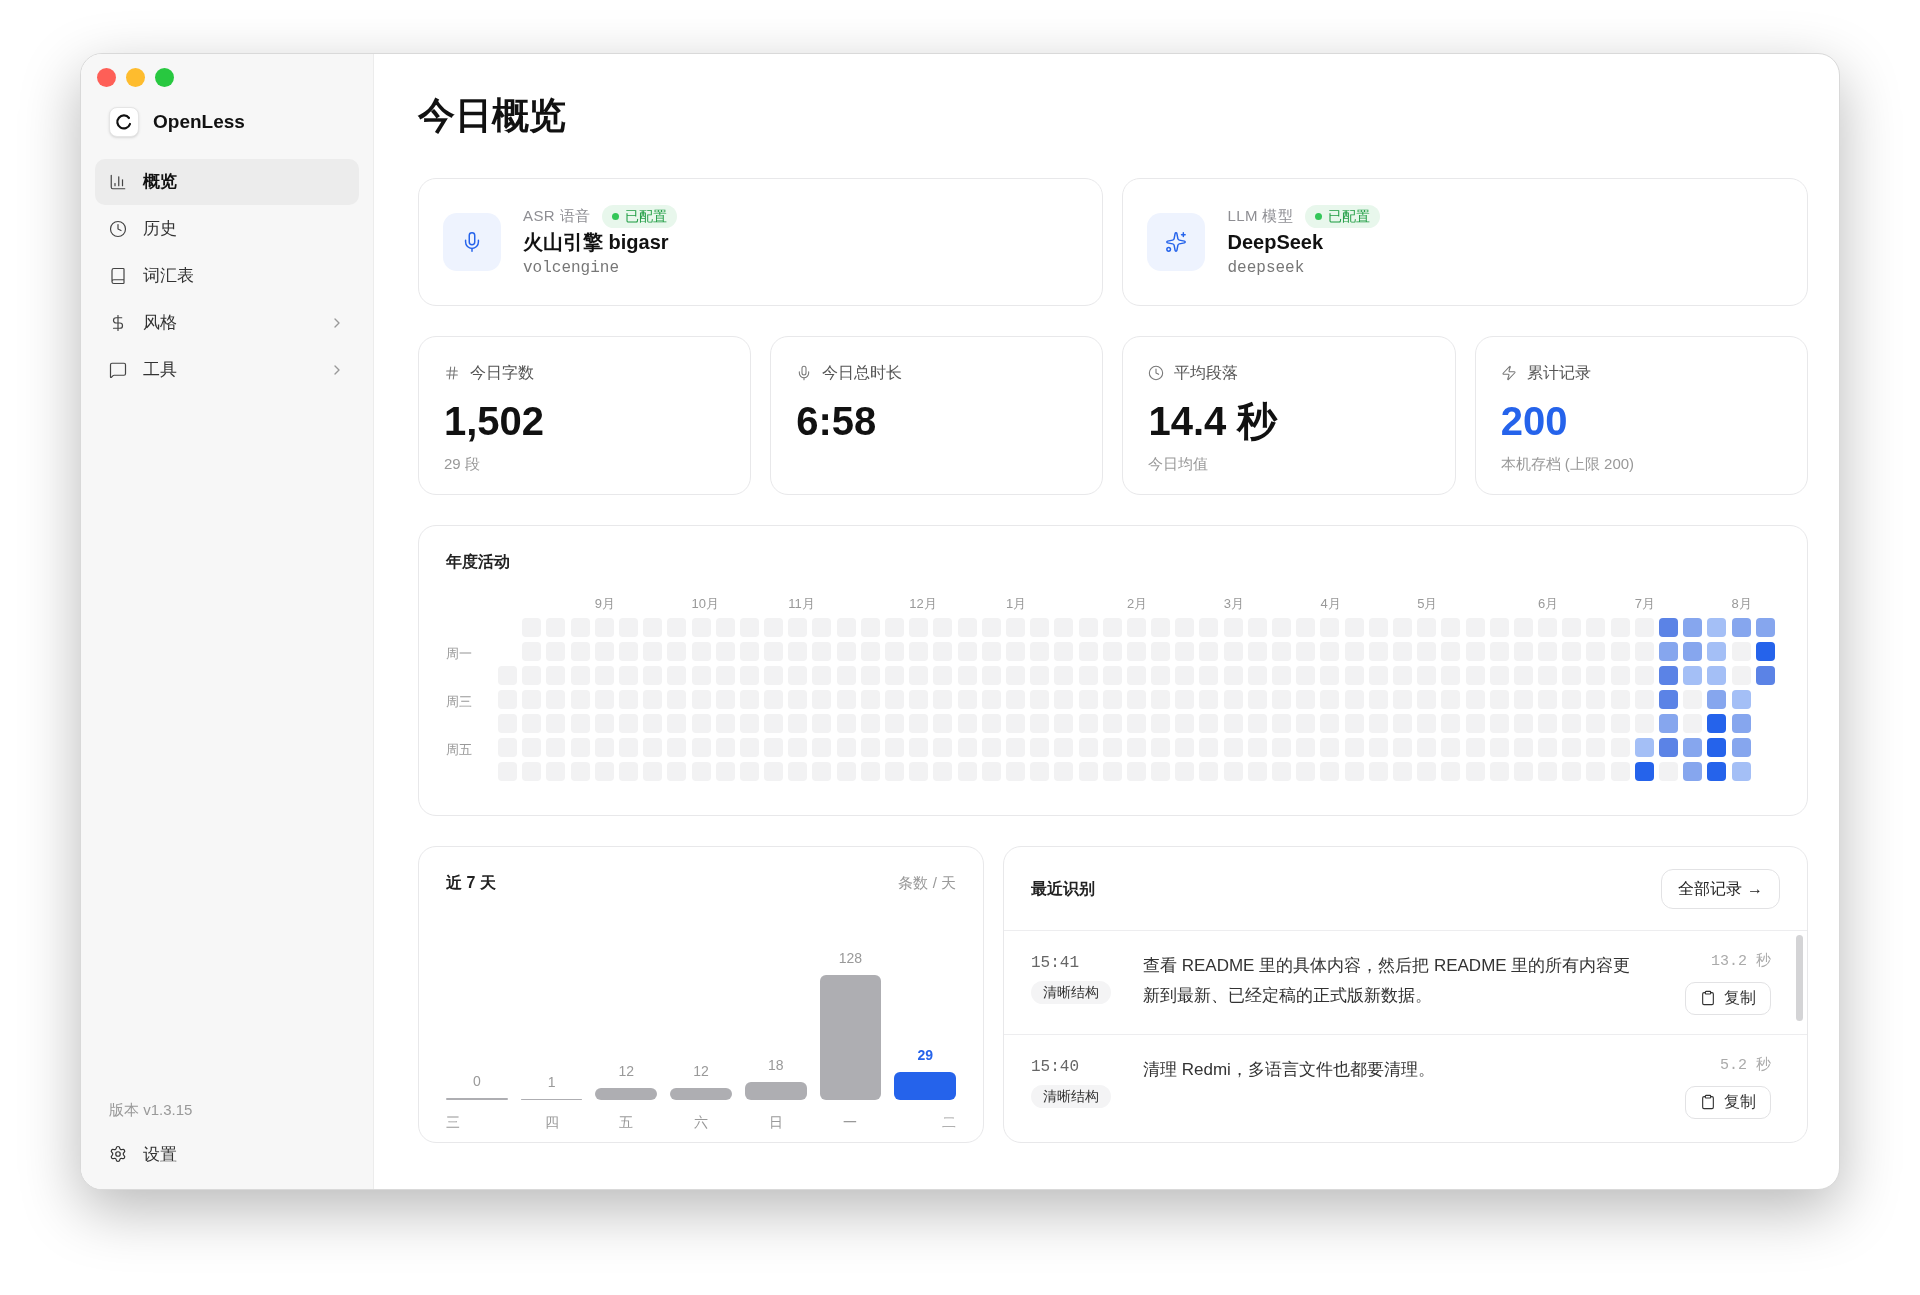 Image resolution: width=1920 pixels, height=1295 pixels. Describe the element at coordinates (1720, 888) in the screenshot. I see `all-records-button: 全部记录 →` at that location.